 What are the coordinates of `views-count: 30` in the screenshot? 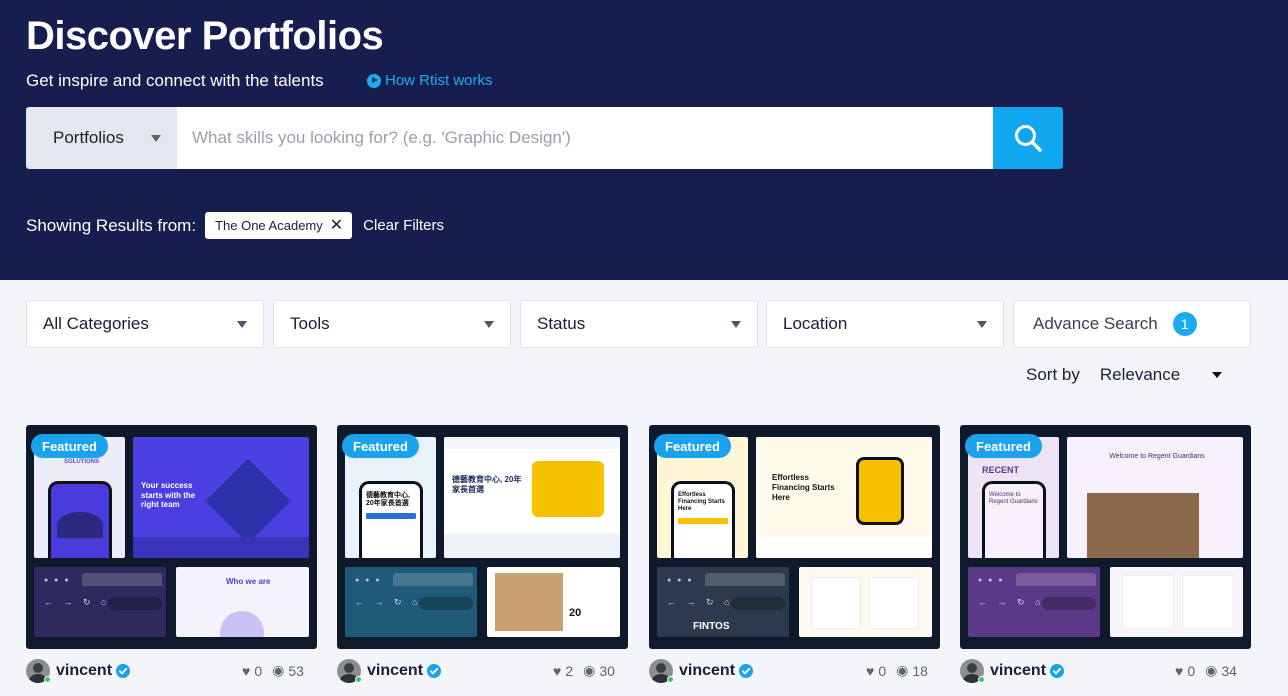 It's located at (607, 670).